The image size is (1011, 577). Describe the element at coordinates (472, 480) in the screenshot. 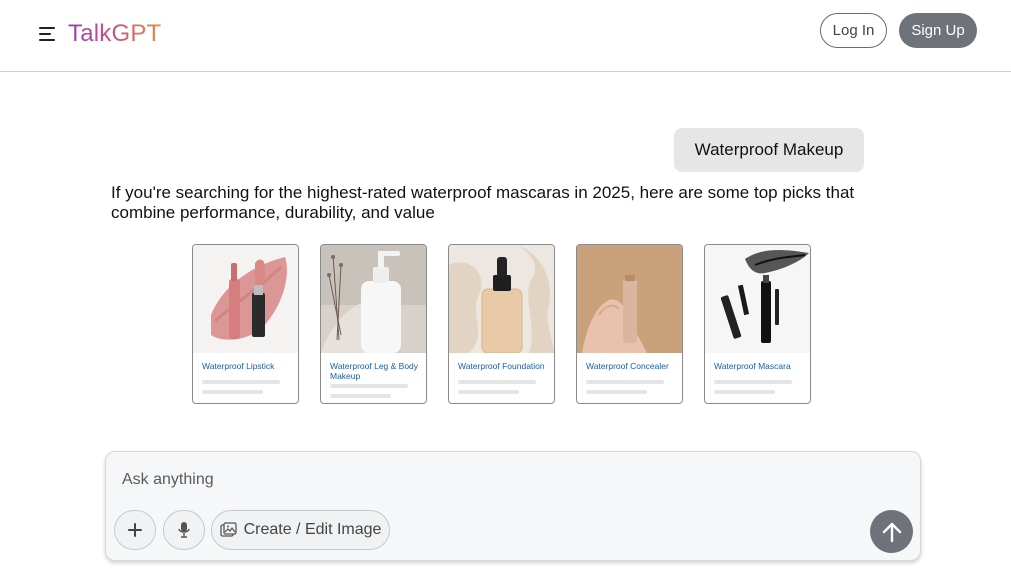

I see `prompt-input` at that location.